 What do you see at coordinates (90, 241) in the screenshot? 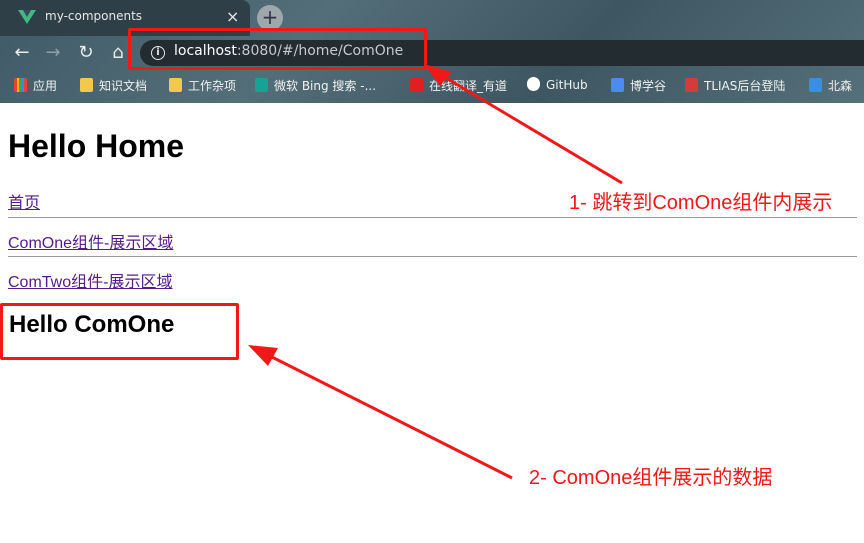
I see `comone-link: ComOne组件-展示区域` at bounding box center [90, 241].